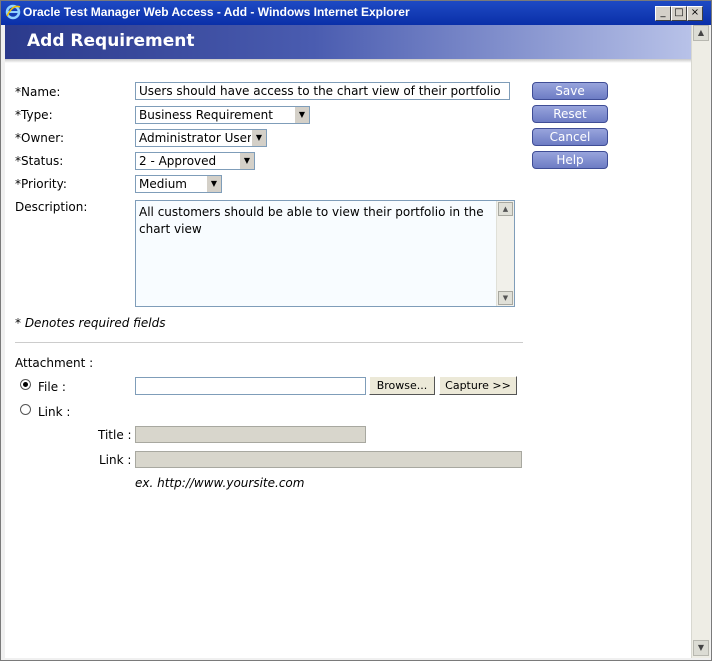 This screenshot has height=661, width=712. What do you see at coordinates (505, 253) in the screenshot?
I see `textarea-scrollbar: ▲ ▼` at bounding box center [505, 253].